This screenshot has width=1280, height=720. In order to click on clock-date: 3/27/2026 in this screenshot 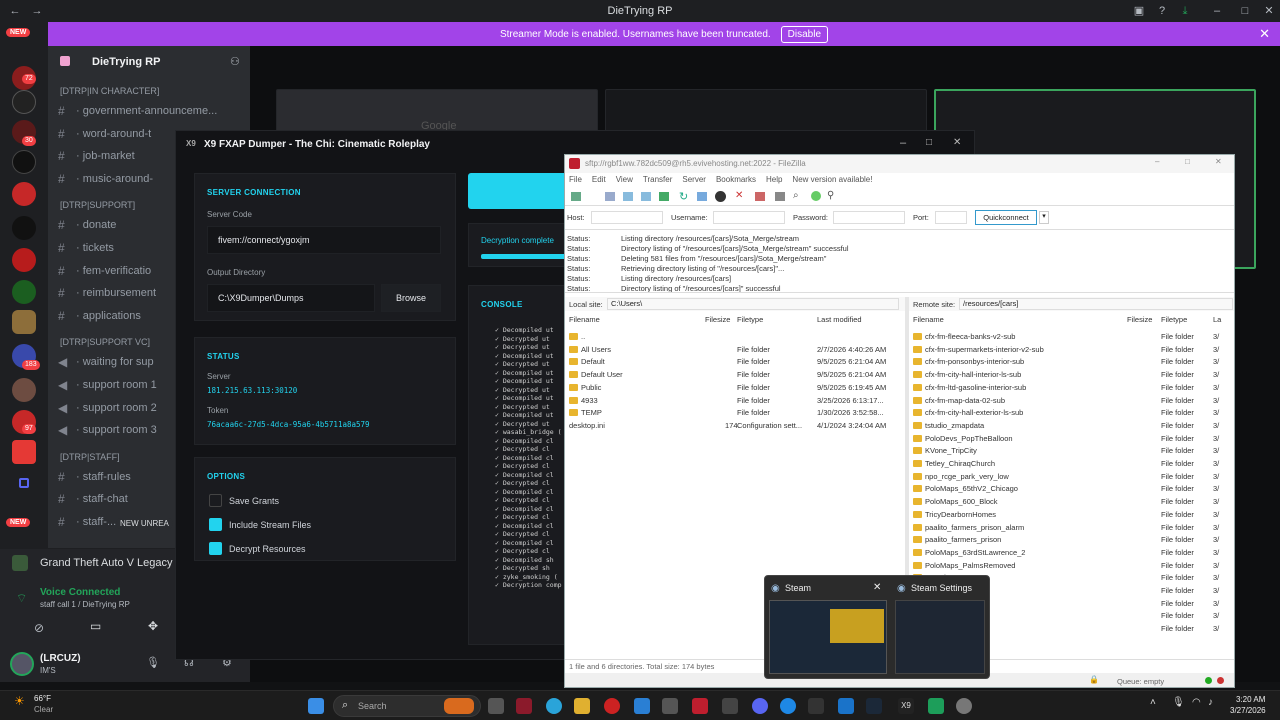, I will do `click(1248, 710)`.